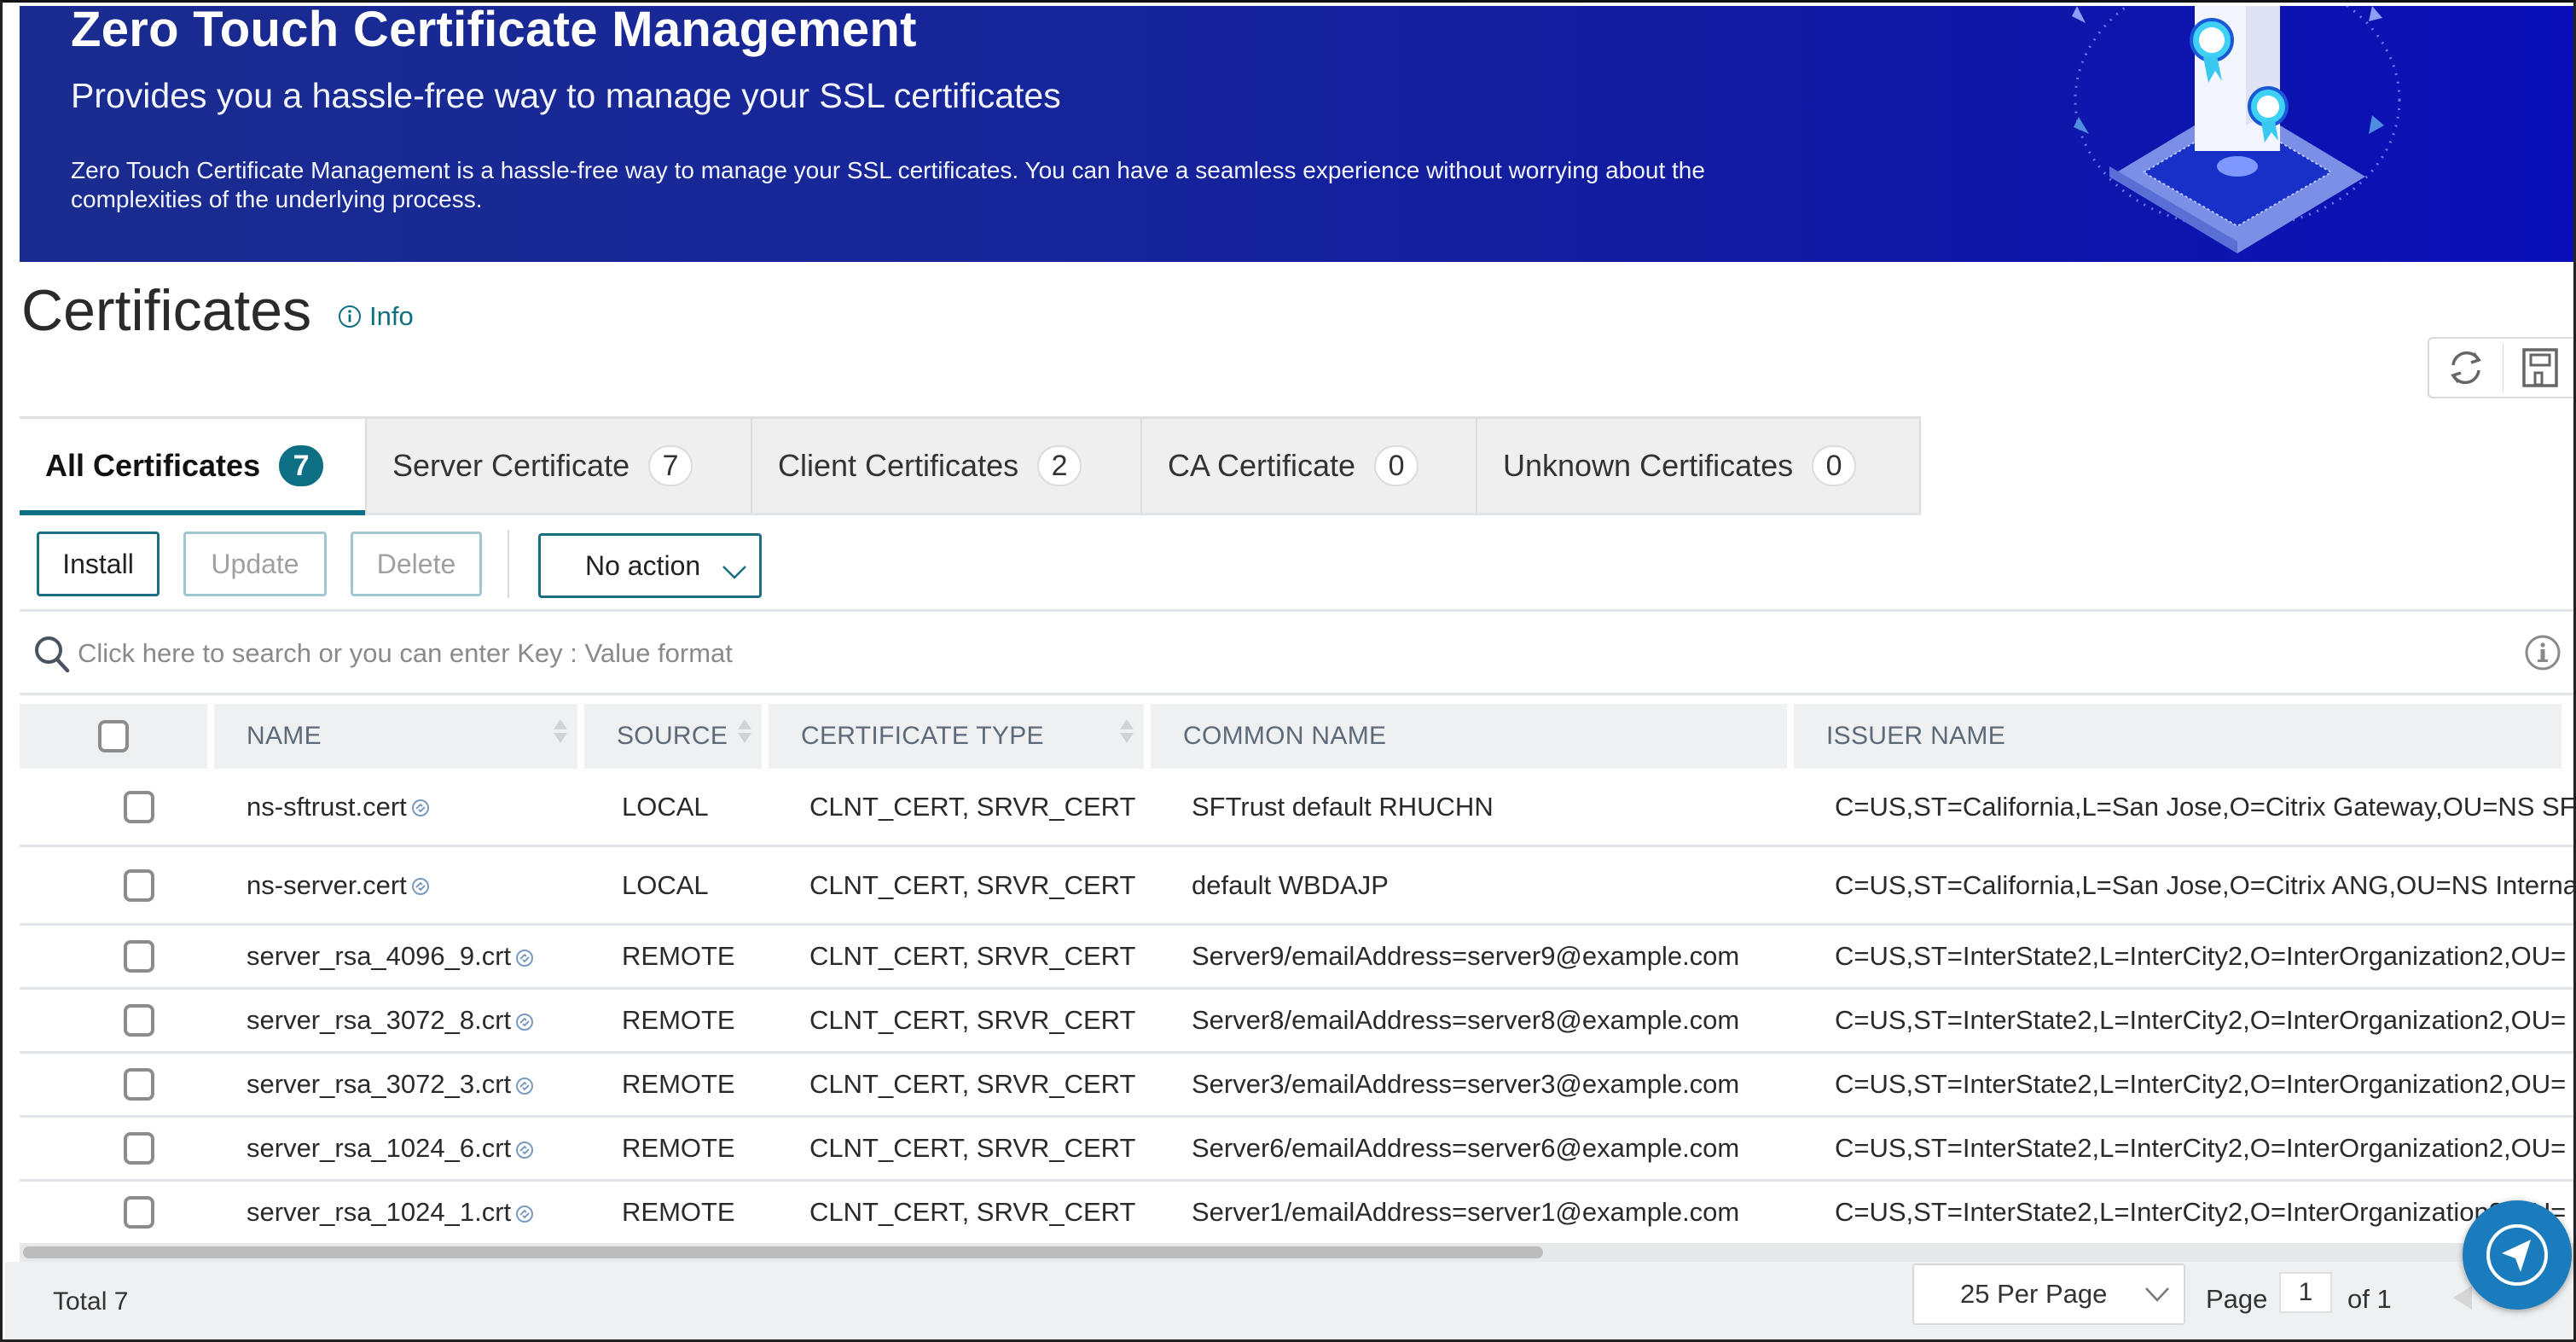  Describe the element at coordinates (1466, 1084) in the screenshot. I see `cell-common-name: Server3/emailAddress=server3@example.com` at that location.